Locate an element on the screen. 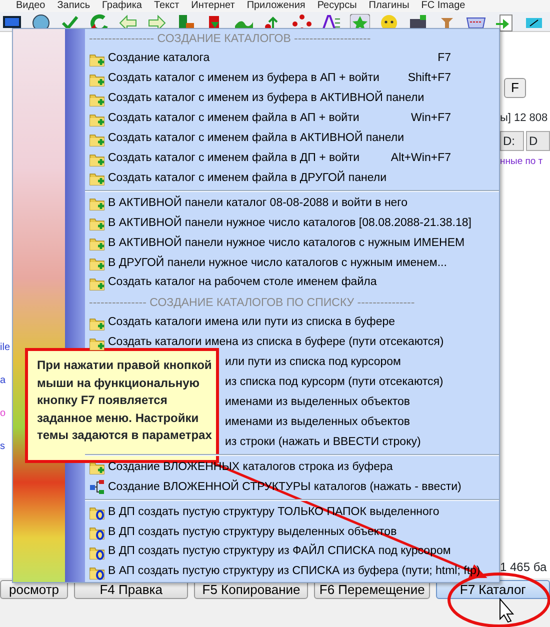 The image size is (550, 627). menu-item: Создать каталог с именем файла в ДРУГОЙ панели is located at coordinates (292, 178).